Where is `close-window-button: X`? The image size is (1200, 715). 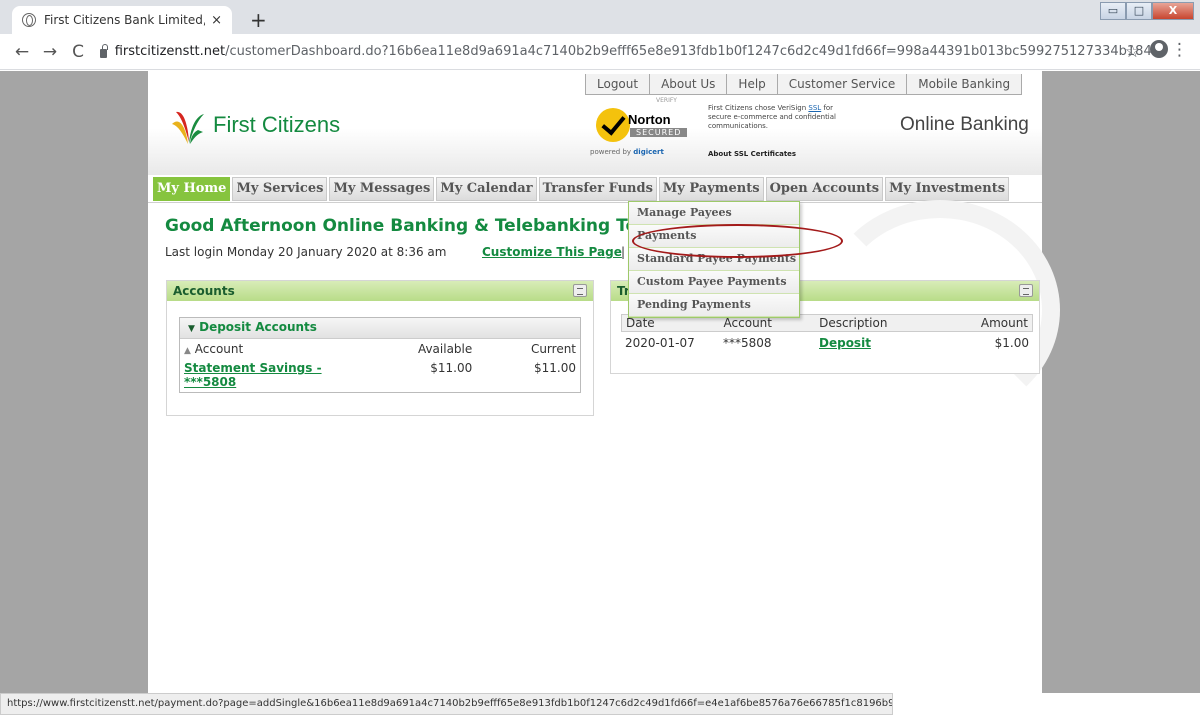 close-window-button: X is located at coordinates (1173, 11).